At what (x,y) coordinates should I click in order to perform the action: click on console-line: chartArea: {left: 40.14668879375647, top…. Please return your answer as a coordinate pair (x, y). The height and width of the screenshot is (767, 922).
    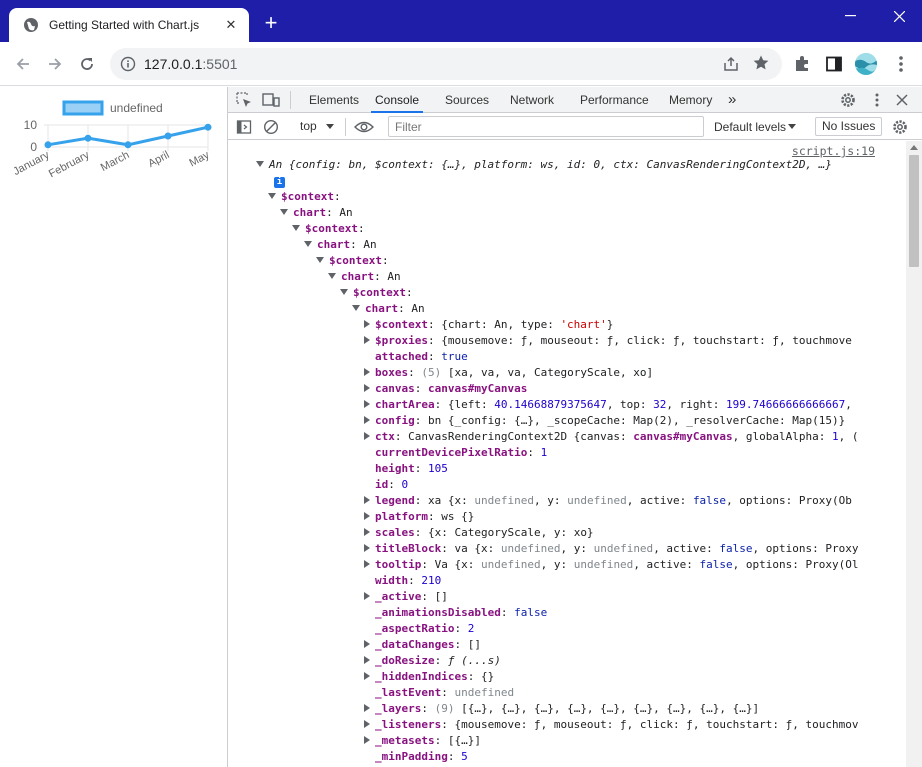
    Looking at the image, I should click on (608, 405).